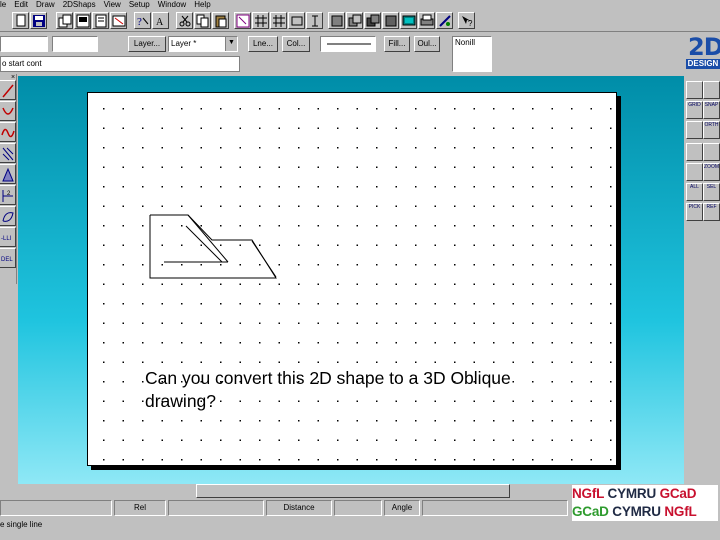  Describe the element at coordinates (711, 90) in the screenshot. I see `snap-icon` at that location.